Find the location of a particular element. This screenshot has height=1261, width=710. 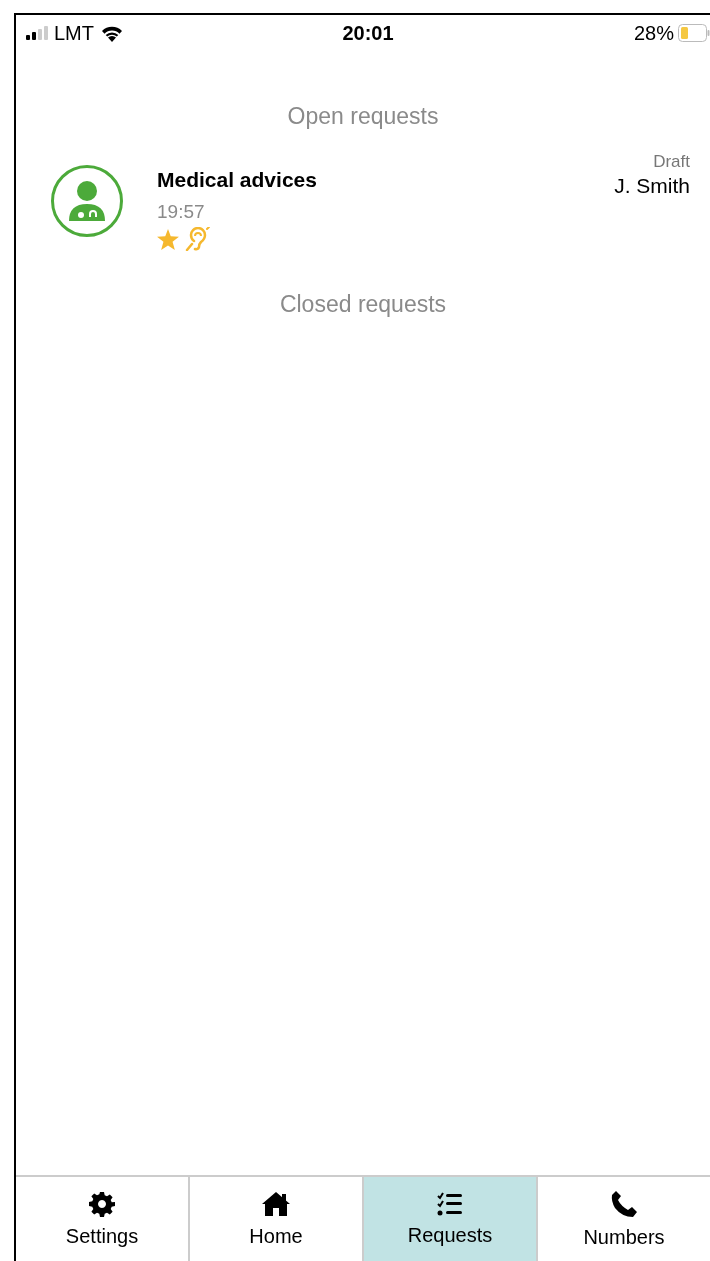

carrier-name: LMT is located at coordinates (74, 33).